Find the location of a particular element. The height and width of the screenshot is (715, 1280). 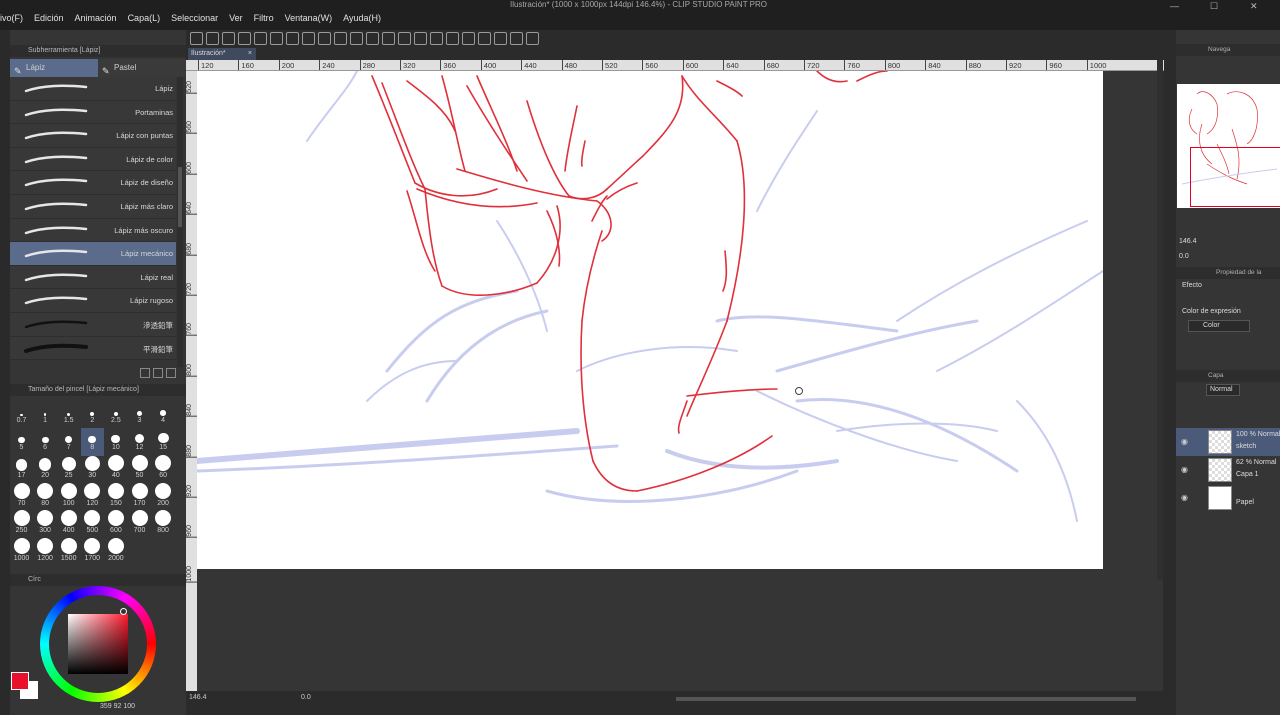

brush-size-option: 25 is located at coordinates (68, 469).